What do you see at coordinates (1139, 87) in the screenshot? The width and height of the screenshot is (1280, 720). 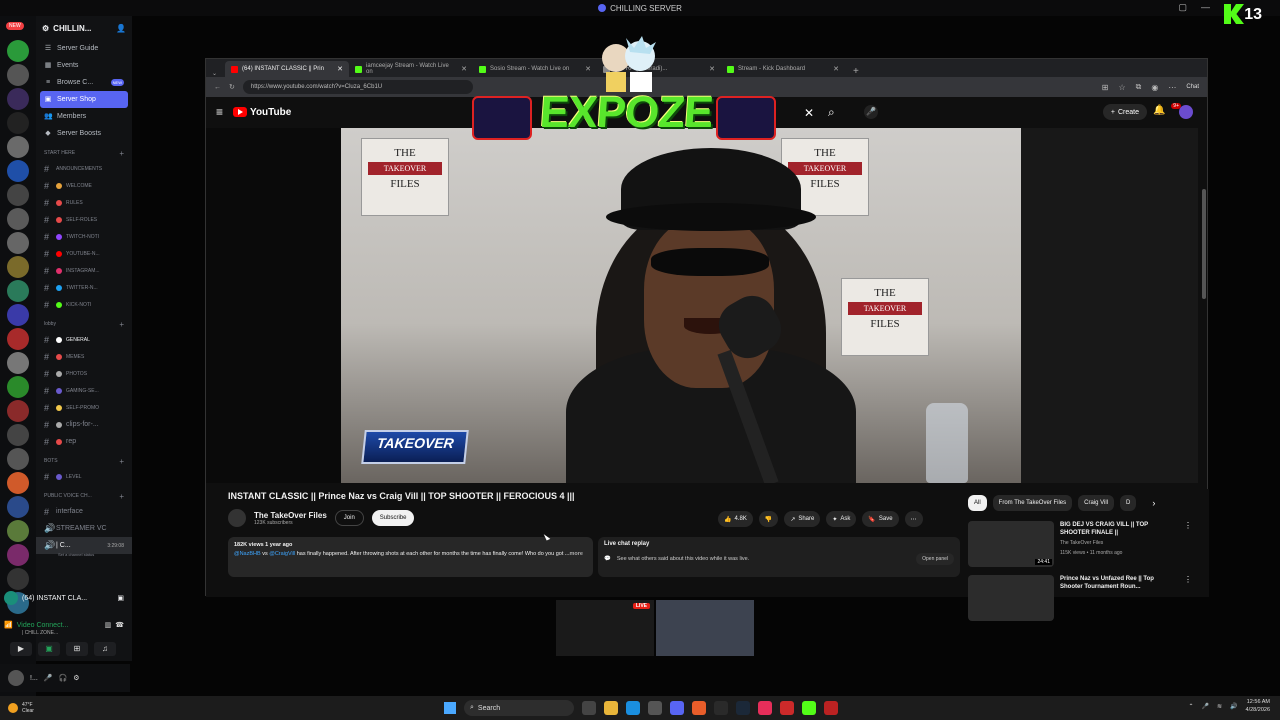 I see `extensions-icon: ⧉` at bounding box center [1139, 87].